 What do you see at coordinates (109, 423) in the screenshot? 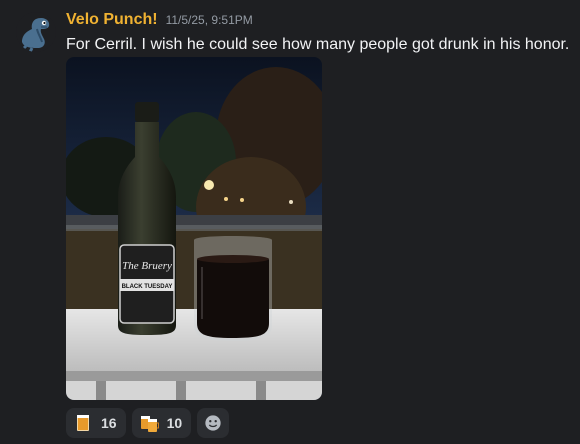
I see `reaction-count: 16` at bounding box center [109, 423].